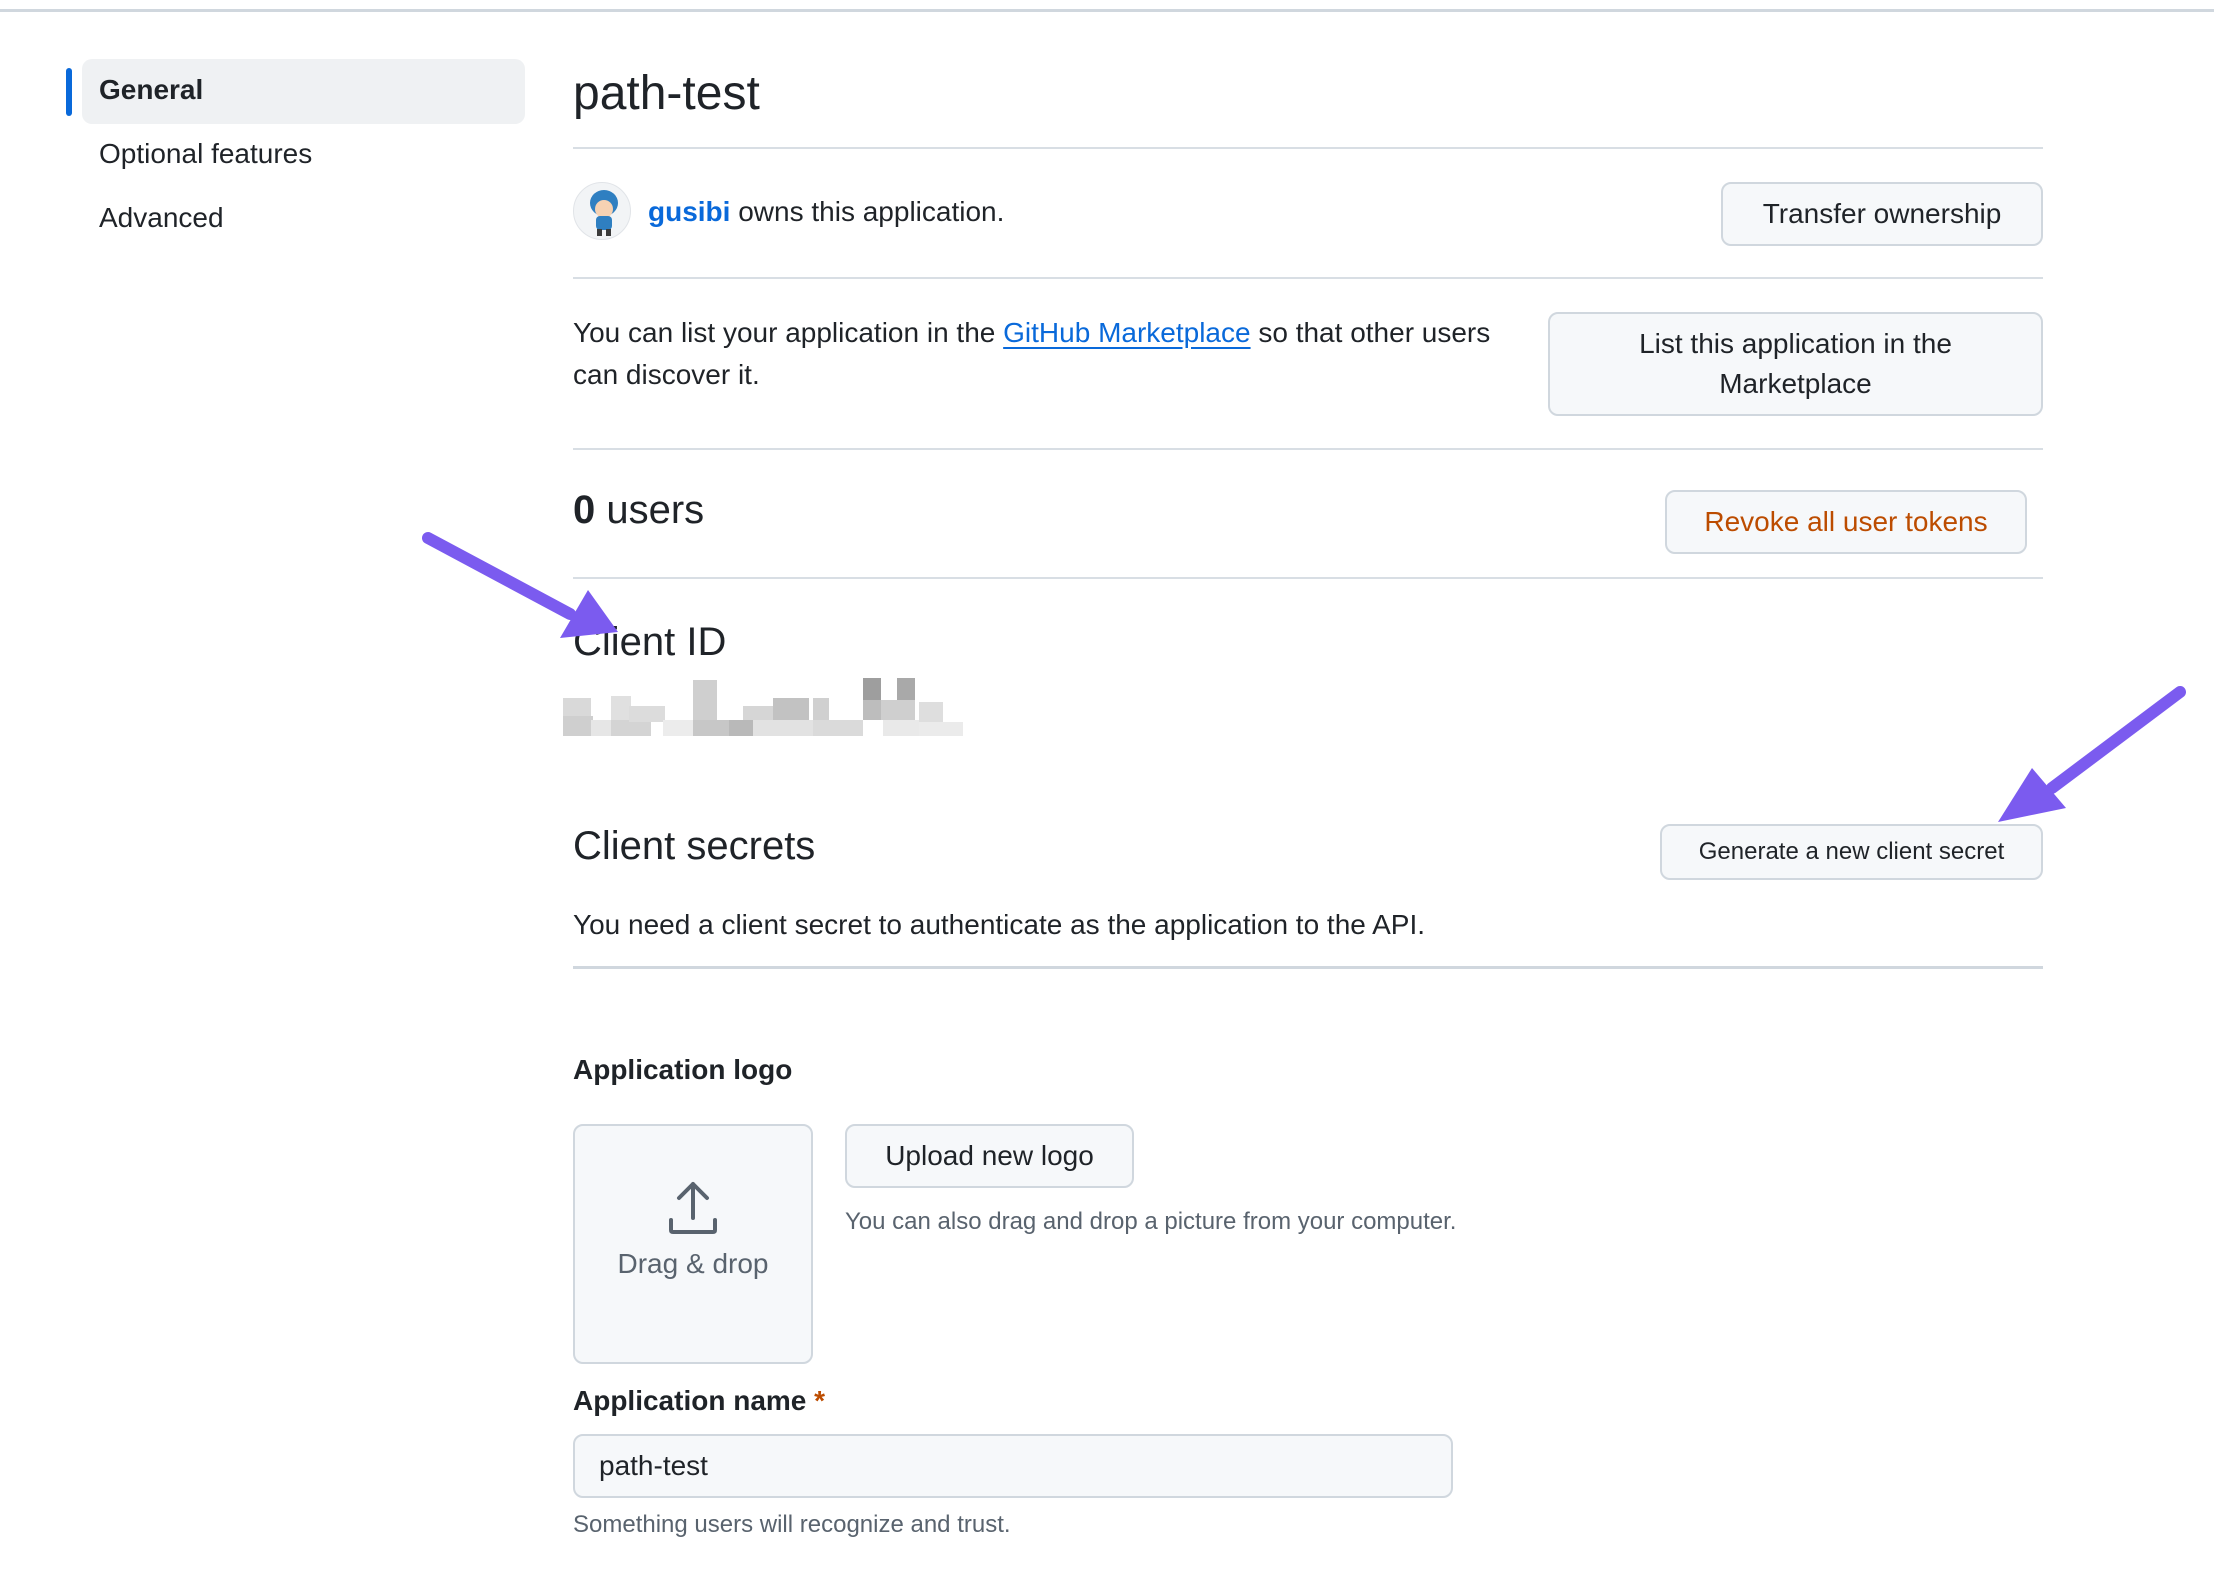  Describe the element at coordinates (788, 332) in the screenshot. I see `marketplace-text-before: You can list your application in the` at that location.